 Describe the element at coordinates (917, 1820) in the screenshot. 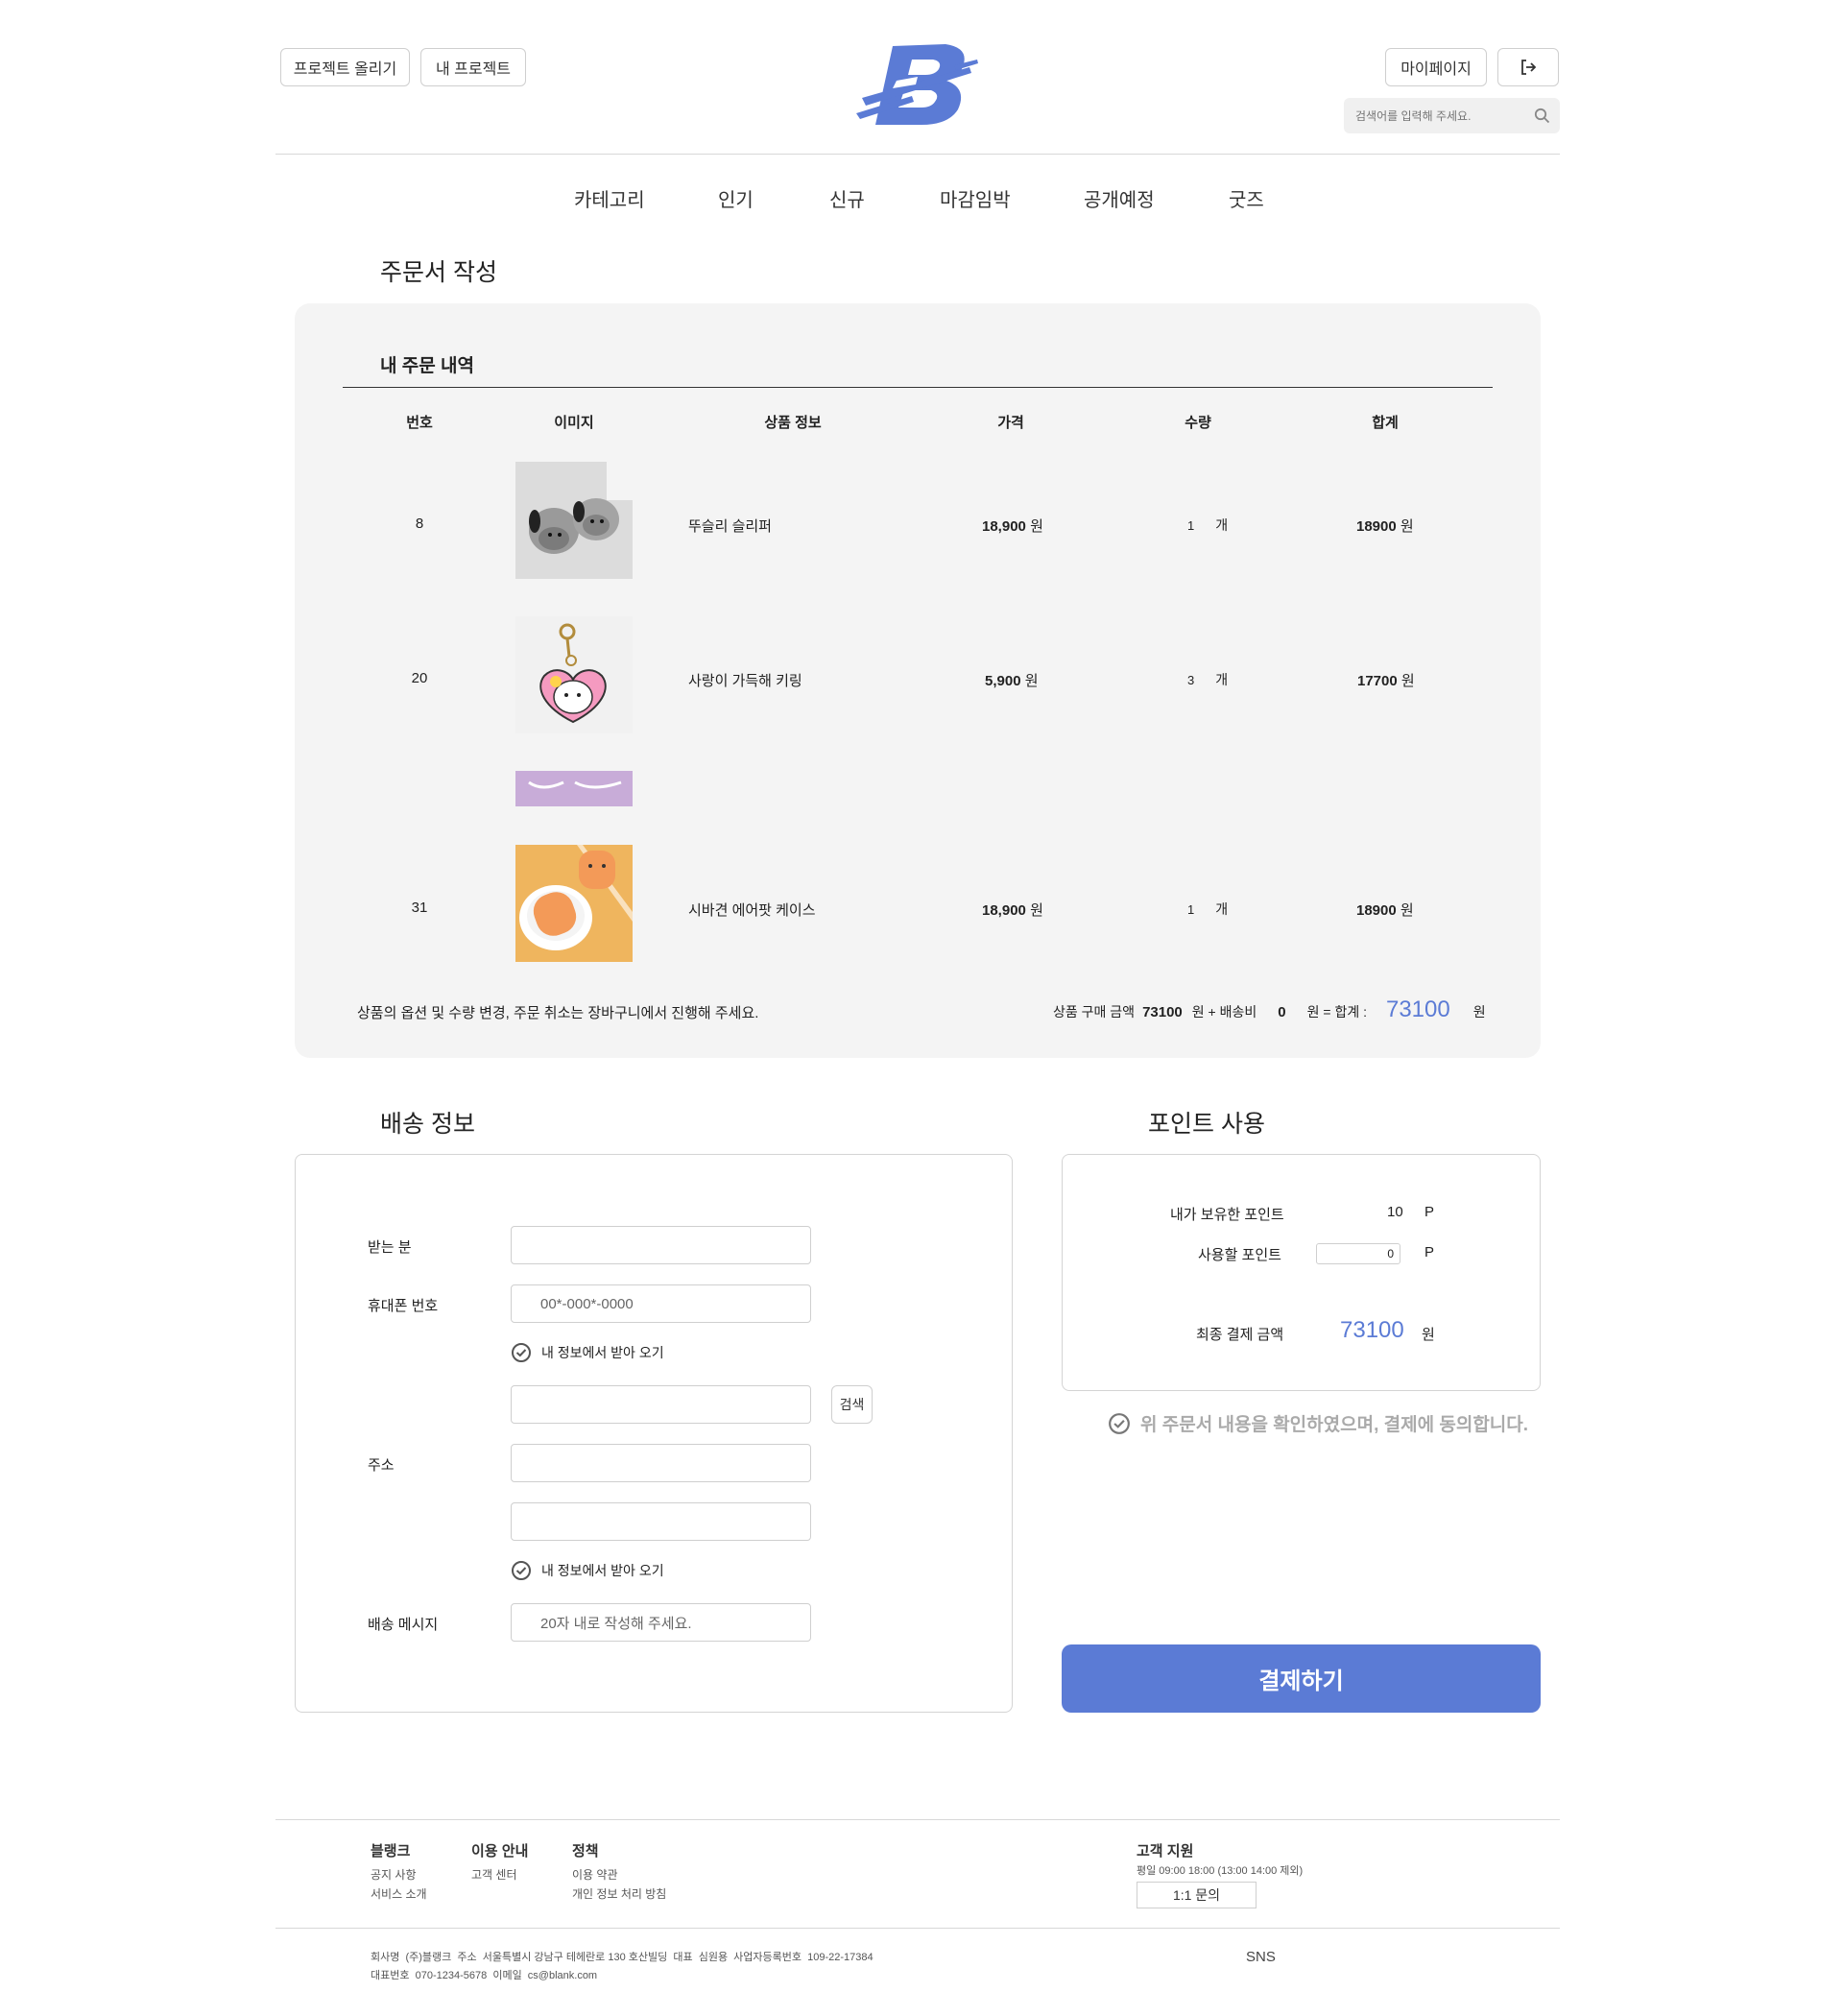

I see `footer-divider-top` at that location.